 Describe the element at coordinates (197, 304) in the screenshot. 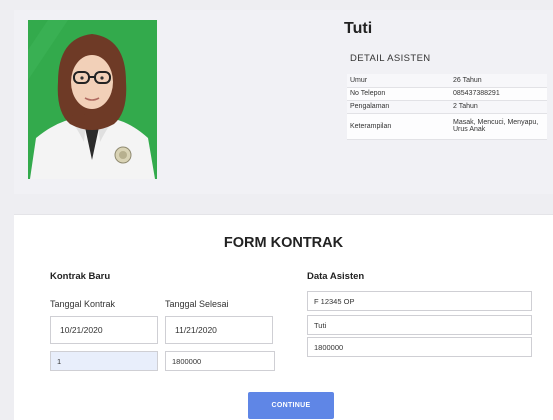

I see `end-date-label: Tanggal Selesai` at that location.